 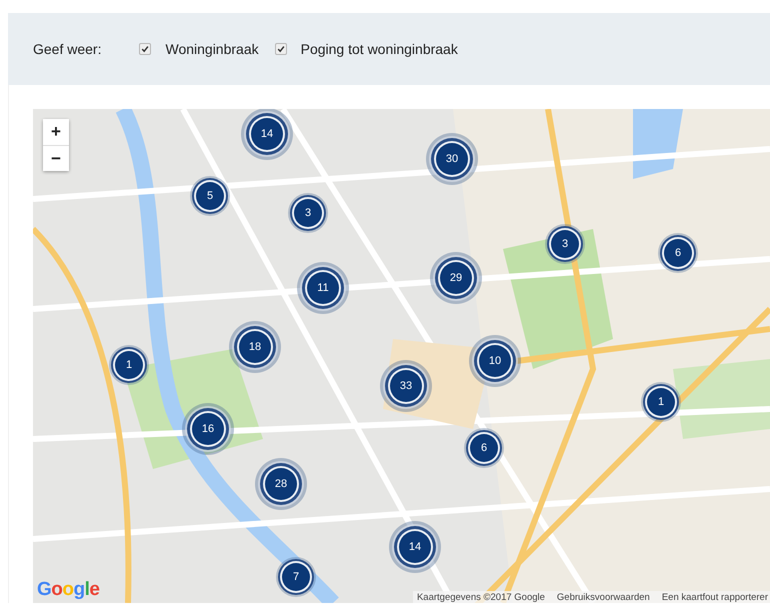 What do you see at coordinates (208, 429) in the screenshot?
I see `cluster-marker: 16` at bounding box center [208, 429].